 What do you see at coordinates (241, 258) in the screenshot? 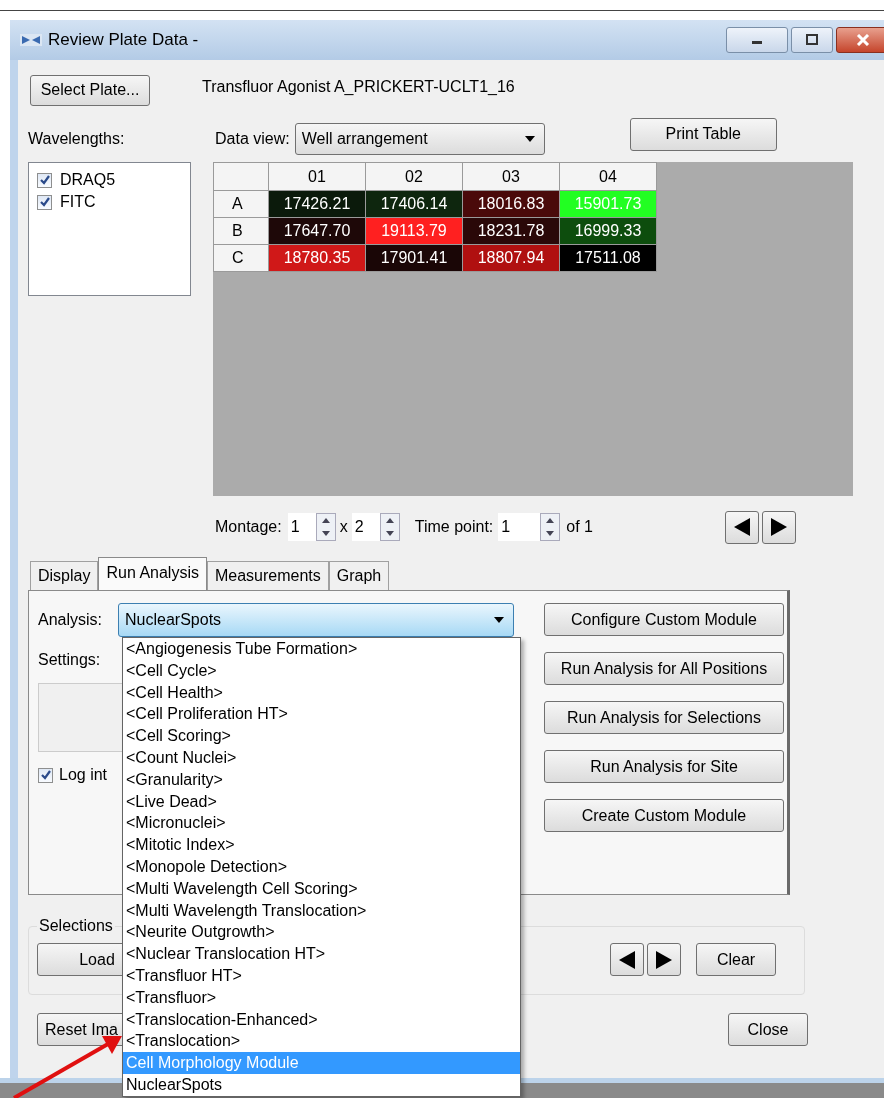
I see `row-header: C` at bounding box center [241, 258].